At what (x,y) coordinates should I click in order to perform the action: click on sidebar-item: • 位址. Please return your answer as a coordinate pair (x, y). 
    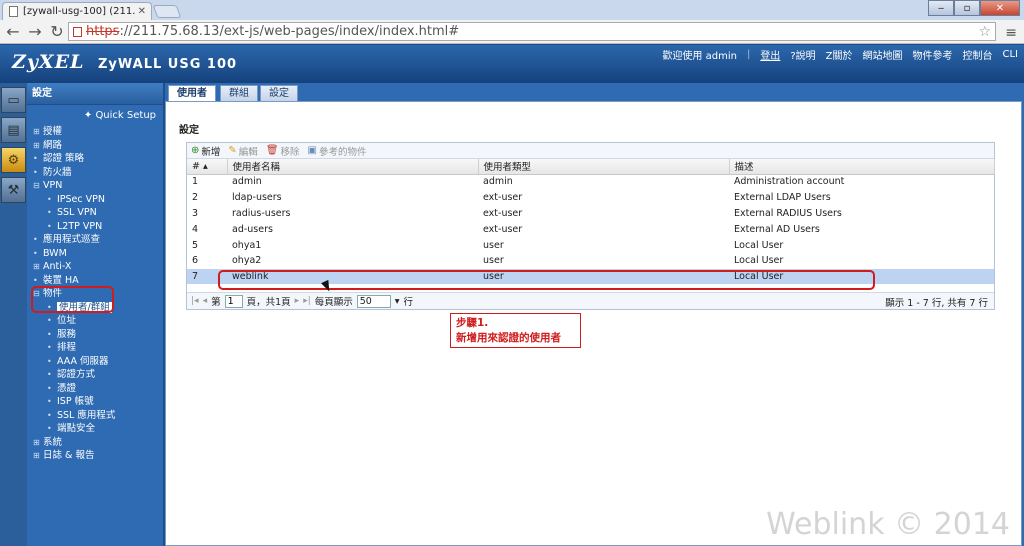
    Looking at the image, I should click on (98, 321).